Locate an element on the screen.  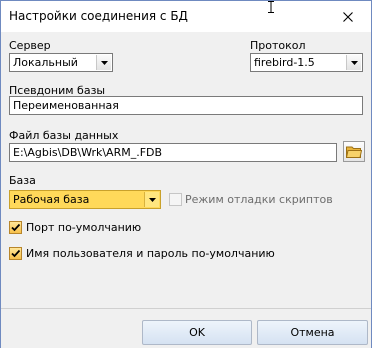
cancel-button-label: Отмена is located at coordinates (312, 332).